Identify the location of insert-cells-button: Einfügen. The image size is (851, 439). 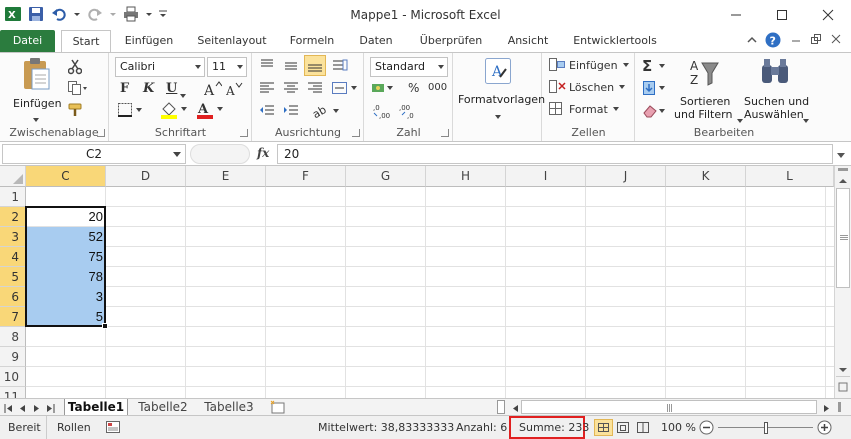
(589, 65).